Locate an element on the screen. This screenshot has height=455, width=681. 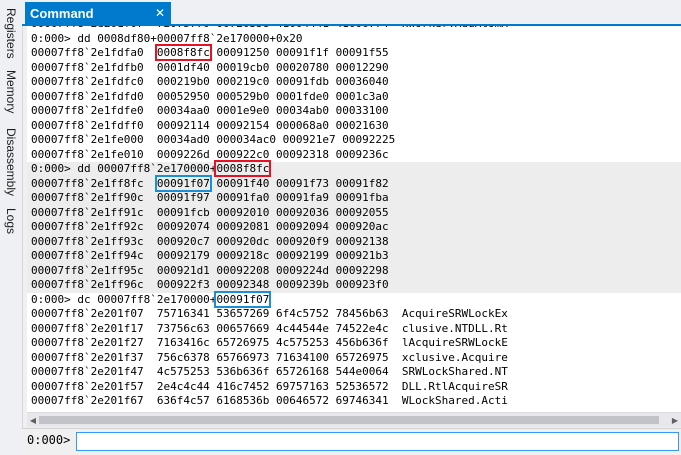
tab-memory: Memory is located at coordinates (11, 92).